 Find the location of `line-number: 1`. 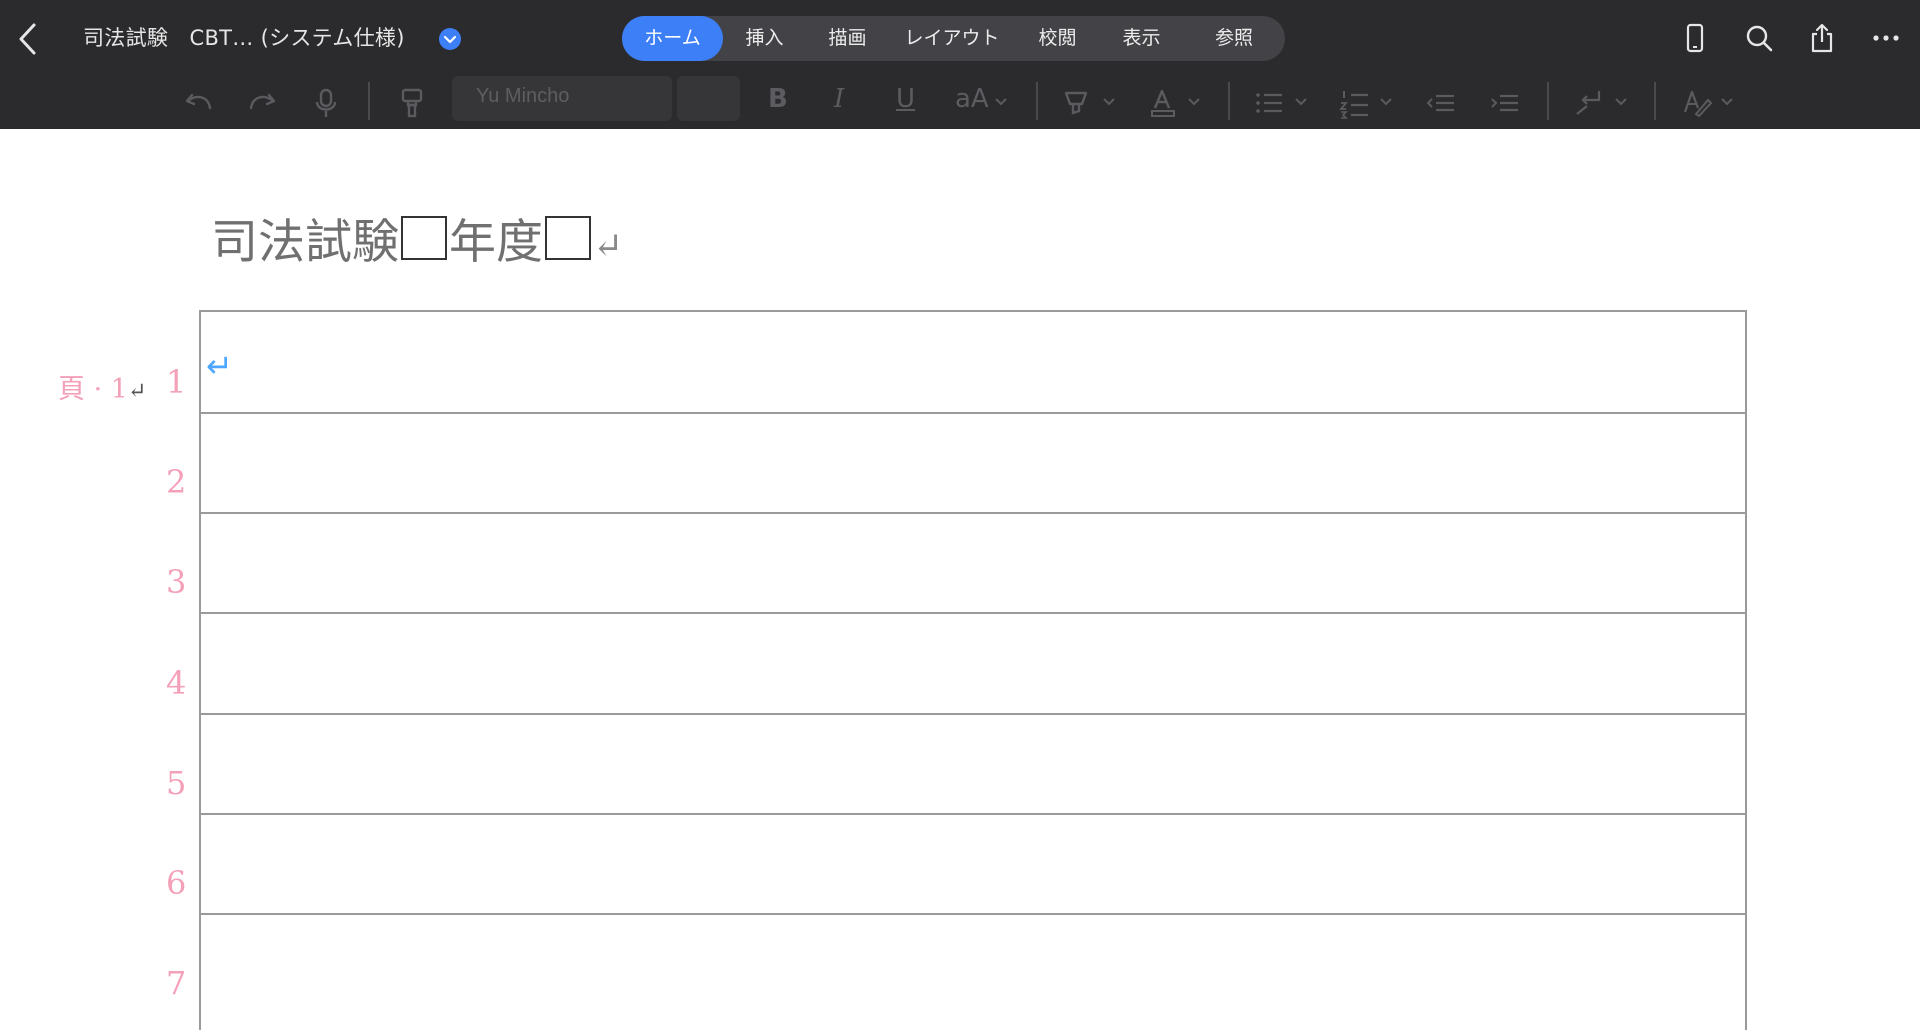

line-number: 1 is located at coordinates (176, 382).